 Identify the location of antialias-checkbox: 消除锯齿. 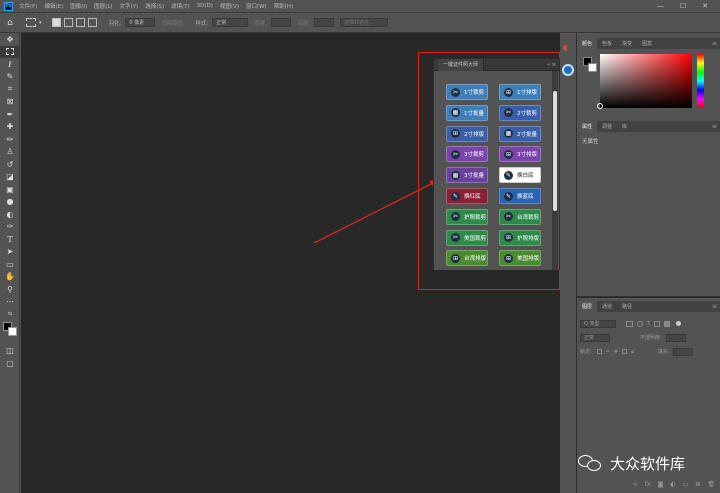
(172, 23).